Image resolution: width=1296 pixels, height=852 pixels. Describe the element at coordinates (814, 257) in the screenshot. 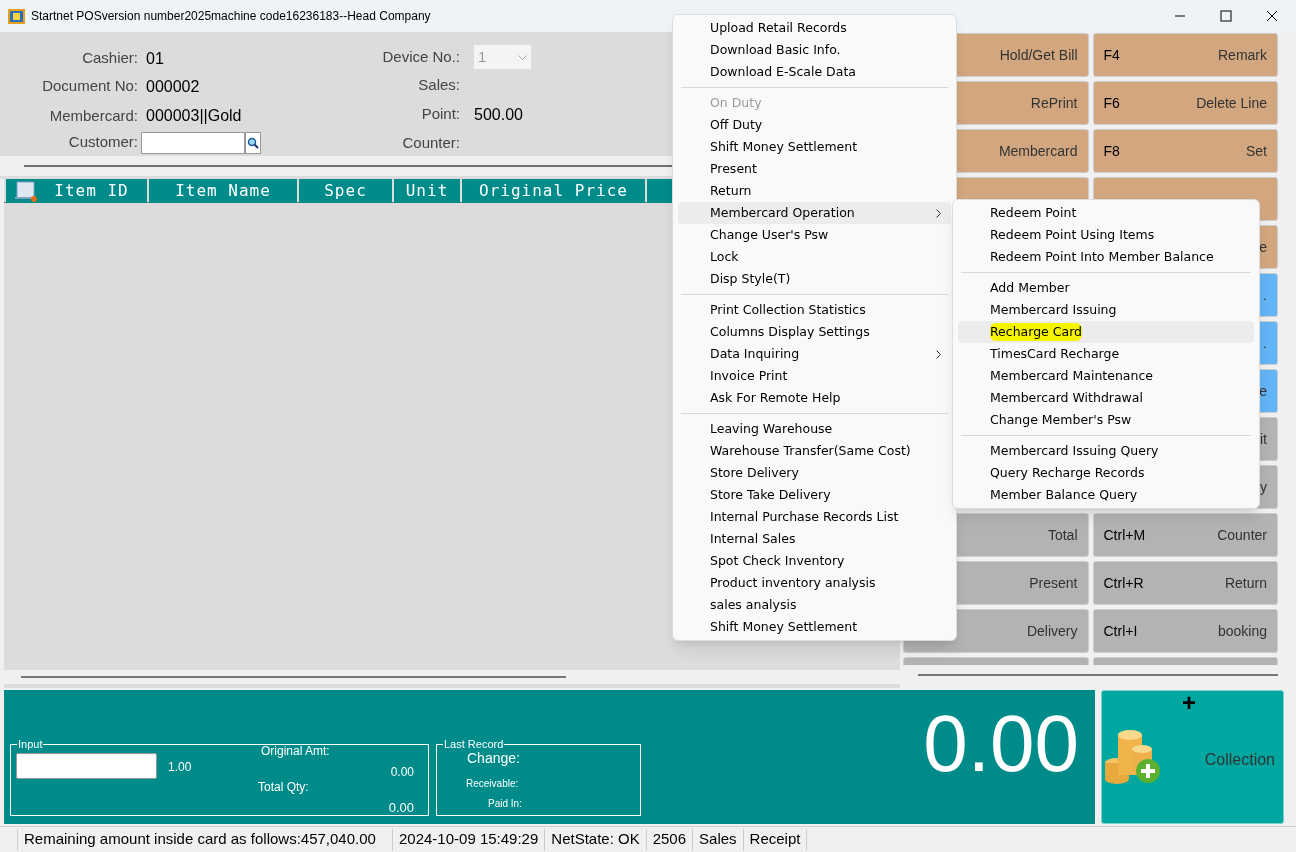

I see `menu-item: Lock` at that location.